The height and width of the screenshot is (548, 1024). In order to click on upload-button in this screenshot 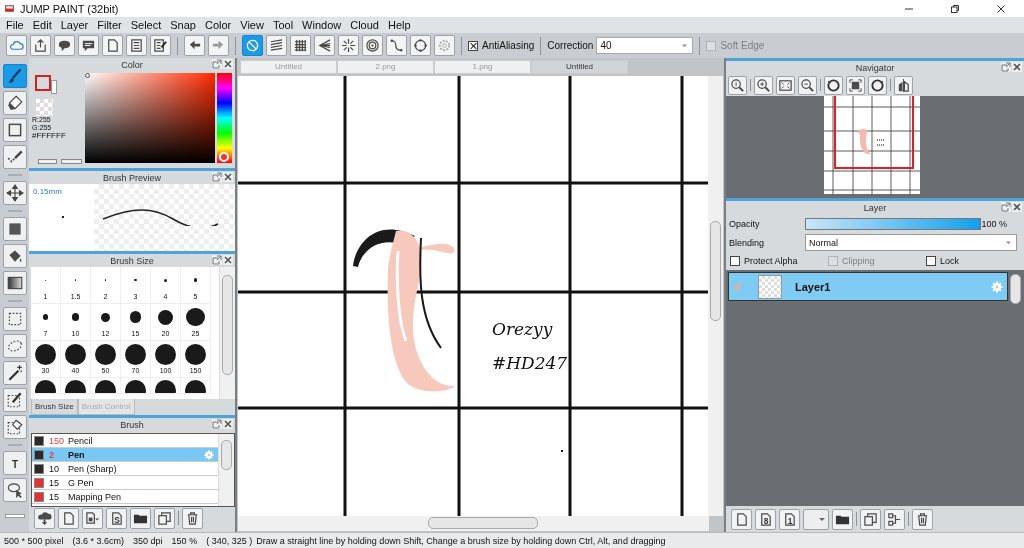, I will do `click(40, 45)`.